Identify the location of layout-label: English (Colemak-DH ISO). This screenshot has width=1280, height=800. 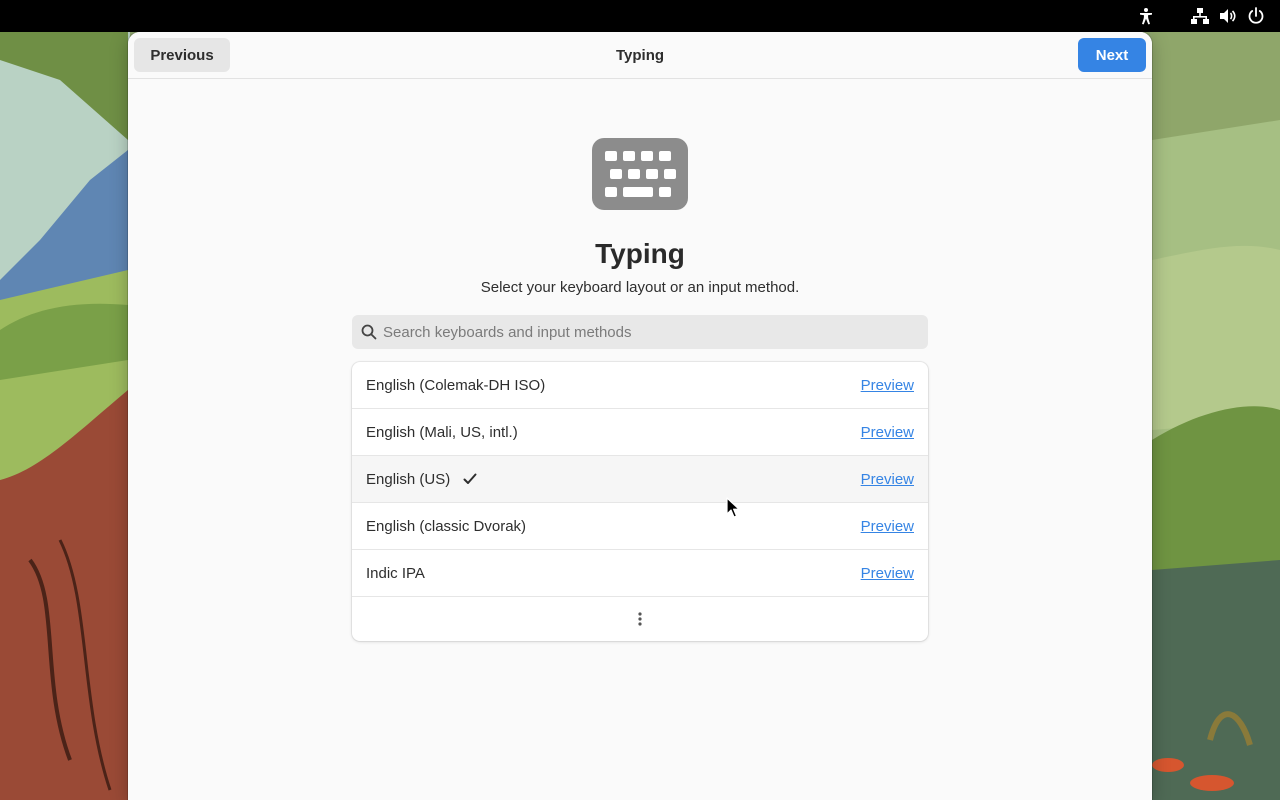
(456, 385).